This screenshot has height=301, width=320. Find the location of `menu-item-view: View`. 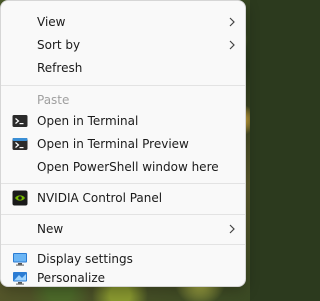

menu-item-view: View is located at coordinates (123, 22).